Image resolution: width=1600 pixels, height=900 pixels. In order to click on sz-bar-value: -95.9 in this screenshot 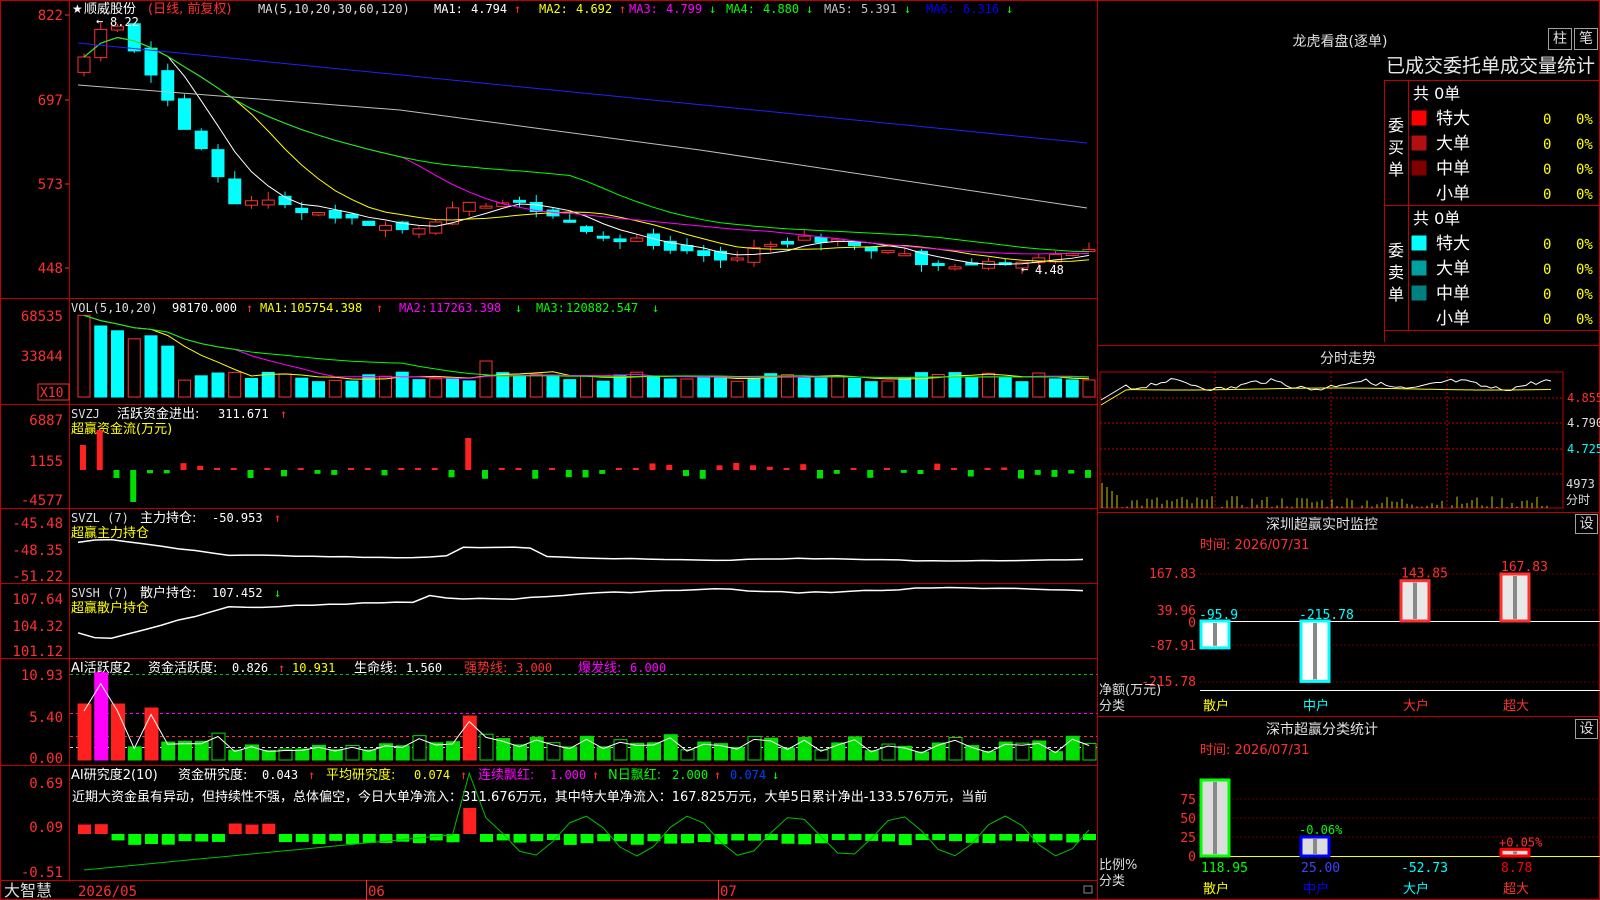, I will do `click(1218, 615)`.